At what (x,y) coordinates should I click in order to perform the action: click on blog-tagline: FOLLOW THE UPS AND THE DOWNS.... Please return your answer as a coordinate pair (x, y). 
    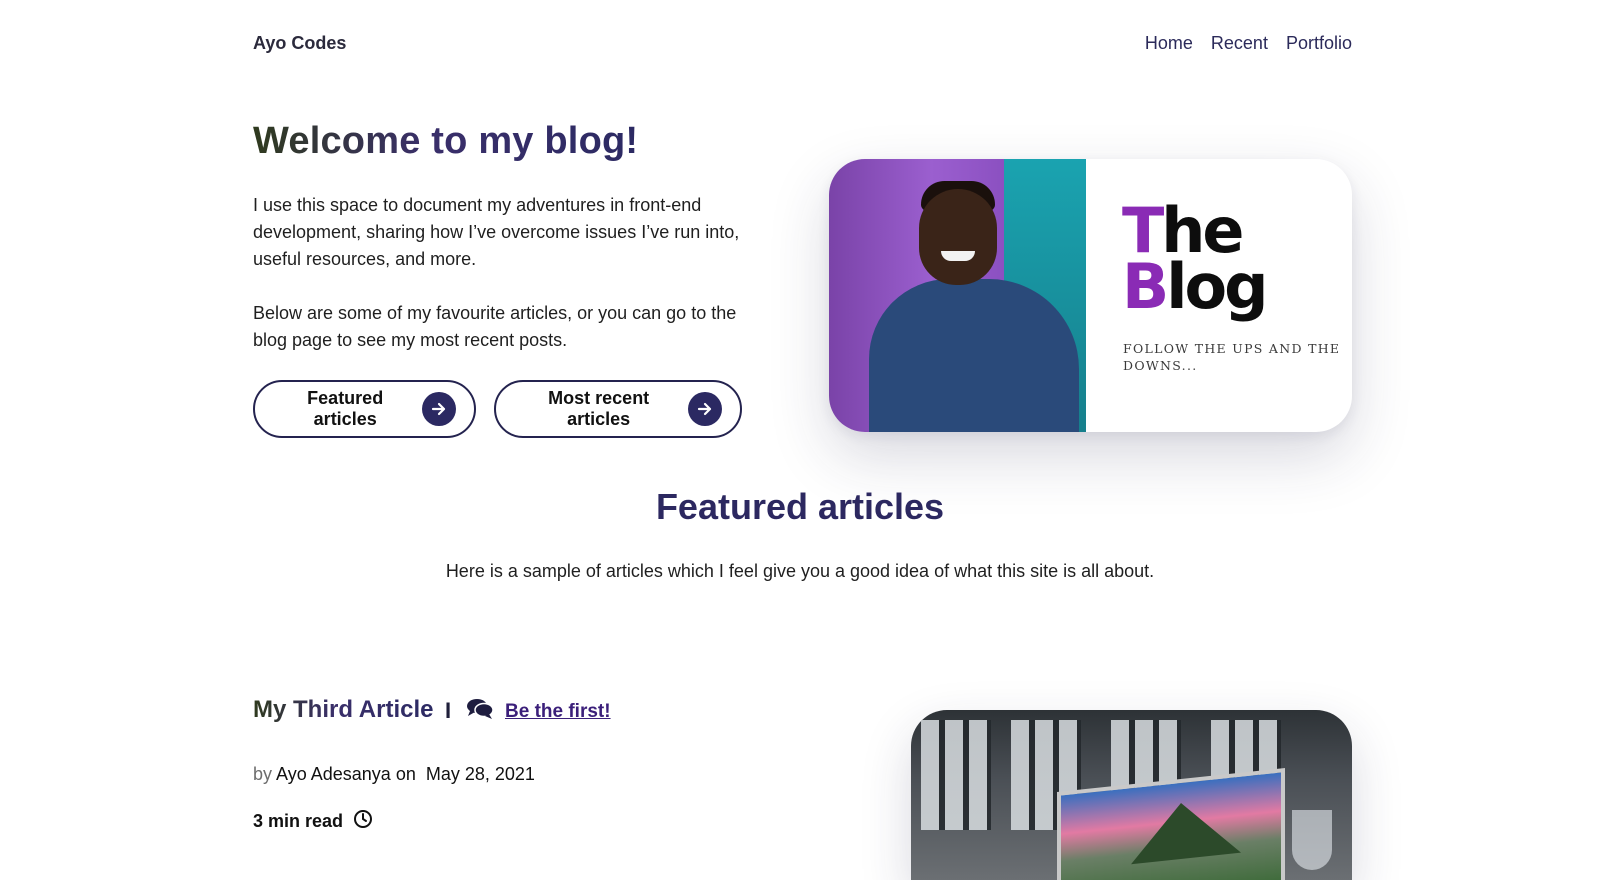
    Looking at the image, I should click on (1232, 357).